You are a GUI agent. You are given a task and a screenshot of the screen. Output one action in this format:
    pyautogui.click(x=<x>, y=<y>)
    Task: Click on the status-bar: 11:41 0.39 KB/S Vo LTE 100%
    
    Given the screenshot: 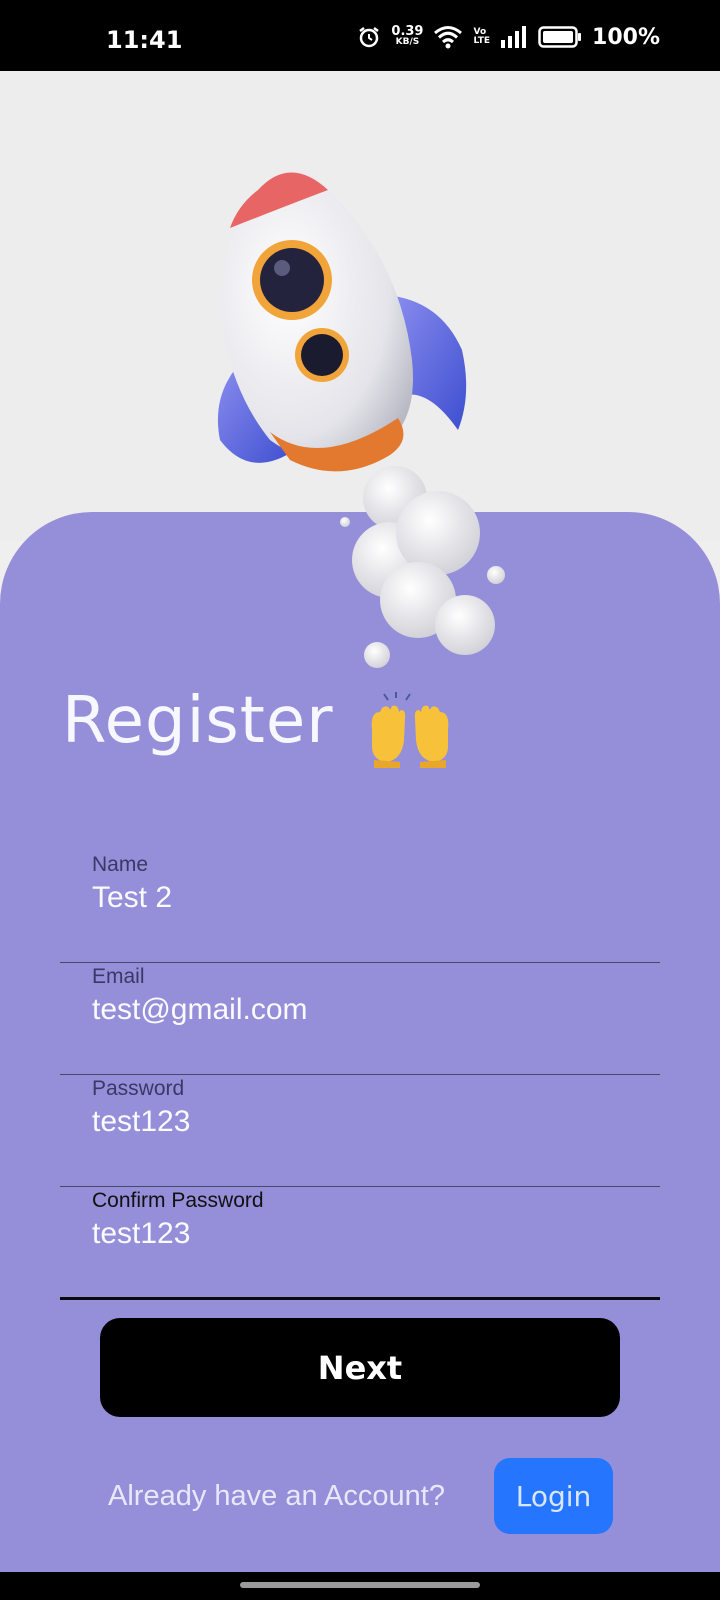 What is the action you would take?
    pyautogui.click(x=360, y=35)
    